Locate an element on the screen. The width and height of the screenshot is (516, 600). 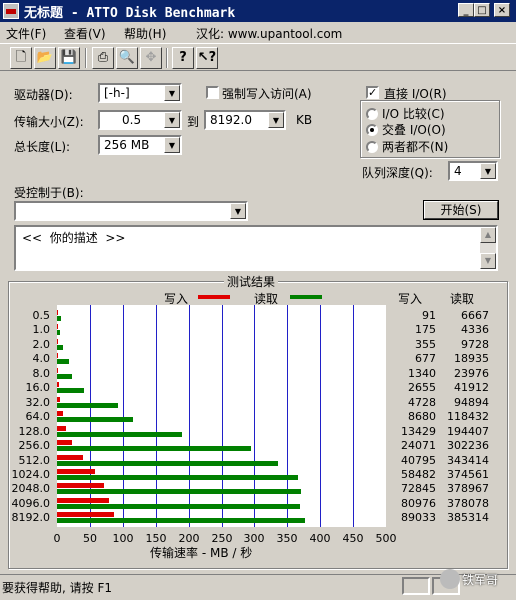
watermark-text: 铁军哥 is located at coordinates (480, 580).